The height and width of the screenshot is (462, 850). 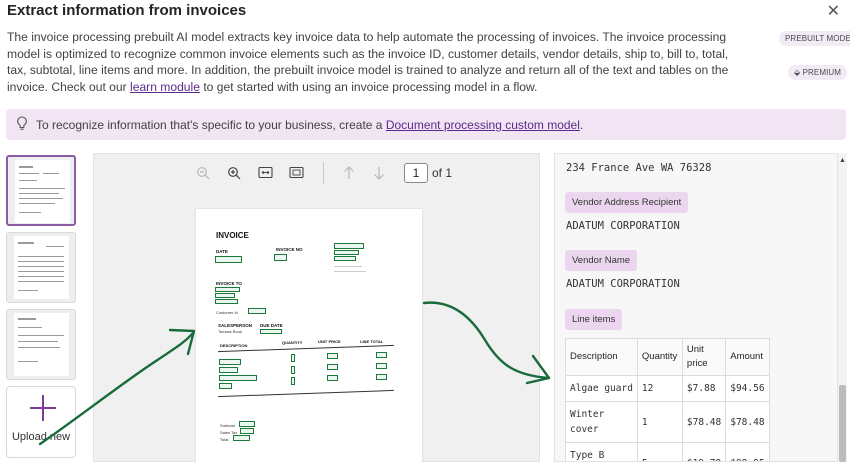 What do you see at coordinates (234, 345) in the screenshot?
I see `col-description: DESCRIPTION` at bounding box center [234, 345].